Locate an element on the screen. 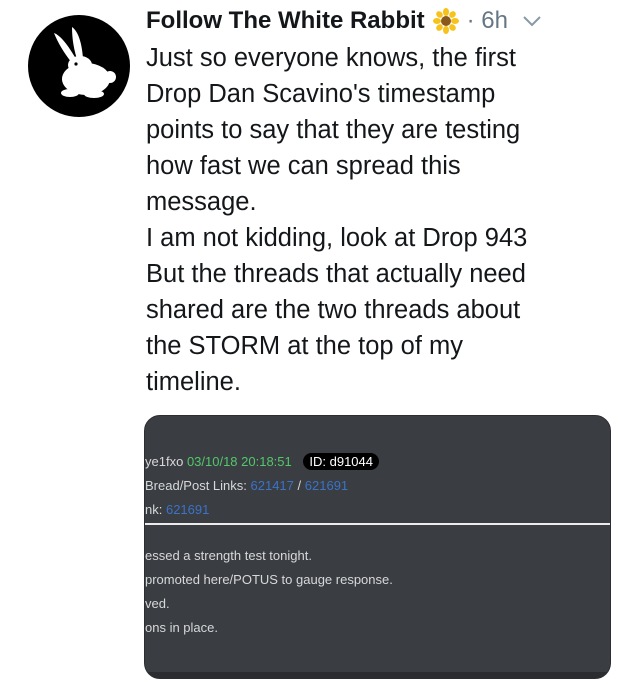  avatar is located at coordinates (79, 66).